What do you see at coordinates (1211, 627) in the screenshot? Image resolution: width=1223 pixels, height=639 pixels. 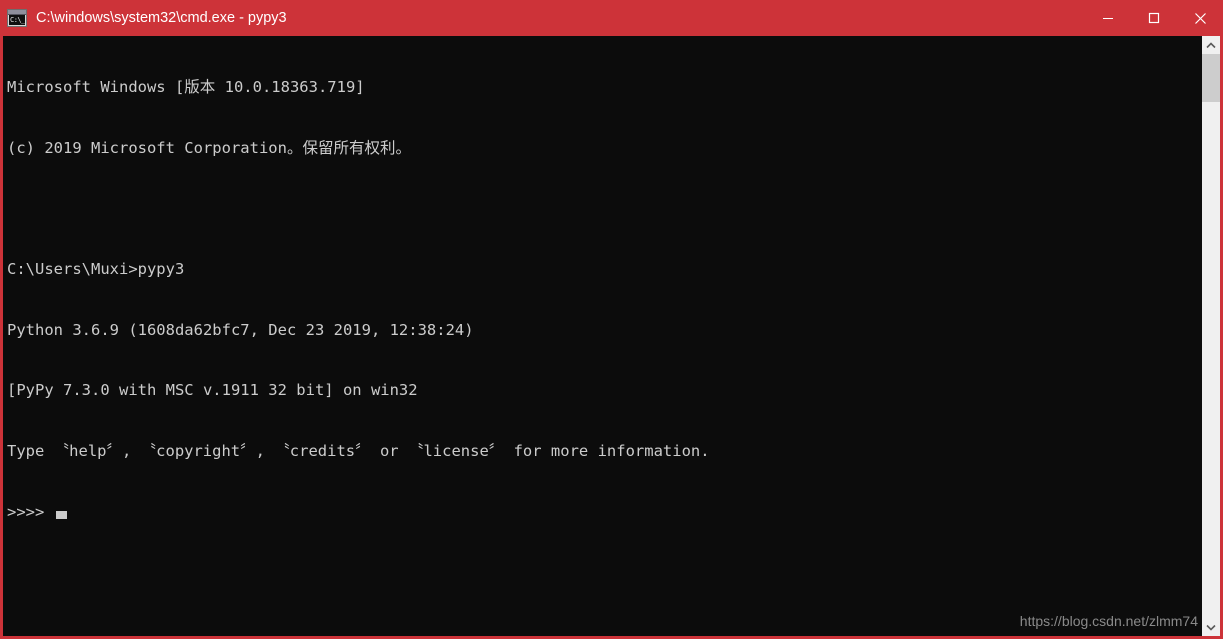 I see `scroll-down-button` at bounding box center [1211, 627].